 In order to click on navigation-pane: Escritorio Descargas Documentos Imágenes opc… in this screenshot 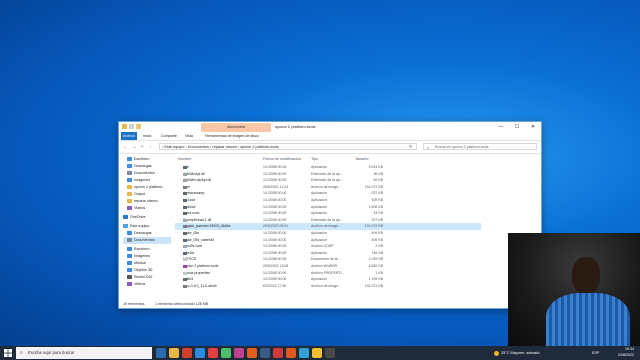, I will do `click(146, 226)`.